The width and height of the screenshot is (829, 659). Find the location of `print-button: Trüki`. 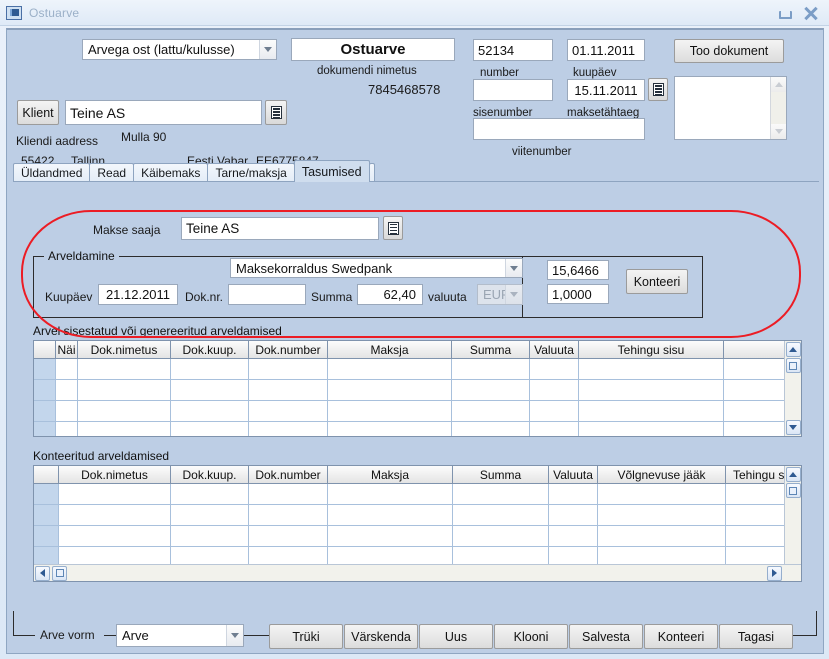

print-button: Trüki is located at coordinates (306, 636).